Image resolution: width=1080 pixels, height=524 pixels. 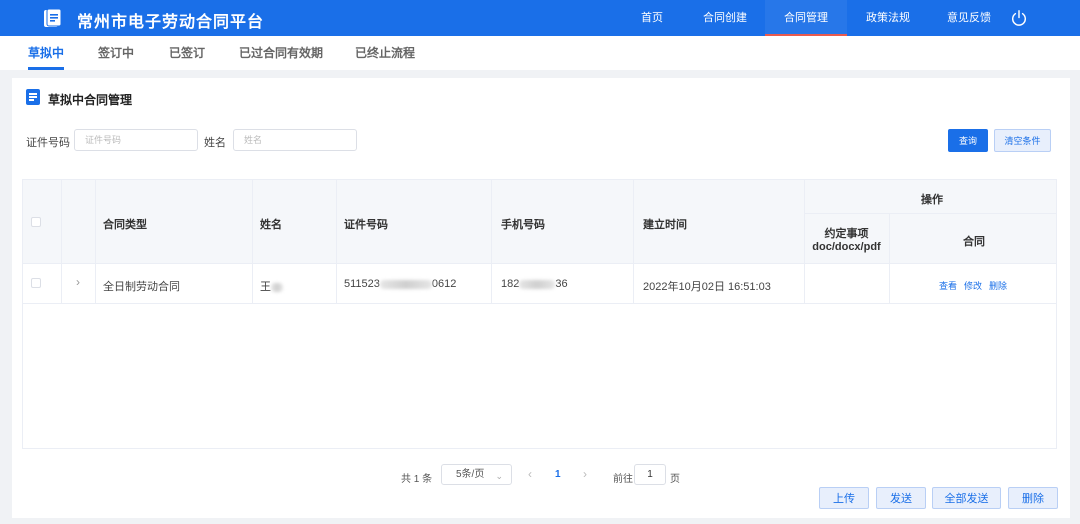 What do you see at coordinates (675, 479) in the screenshot?
I see `goto-page-suffix: 页` at bounding box center [675, 479].